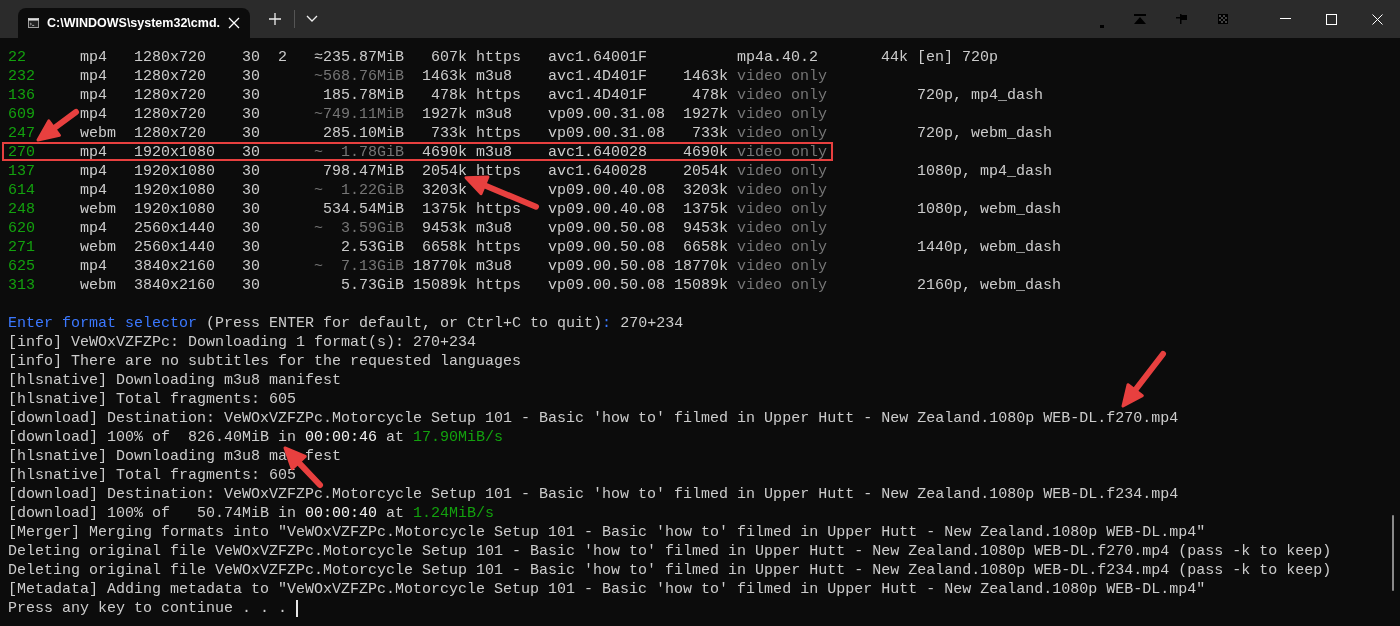 The width and height of the screenshot is (1400, 626). I want to click on table-cell: 3840x2160, so click(174, 285).